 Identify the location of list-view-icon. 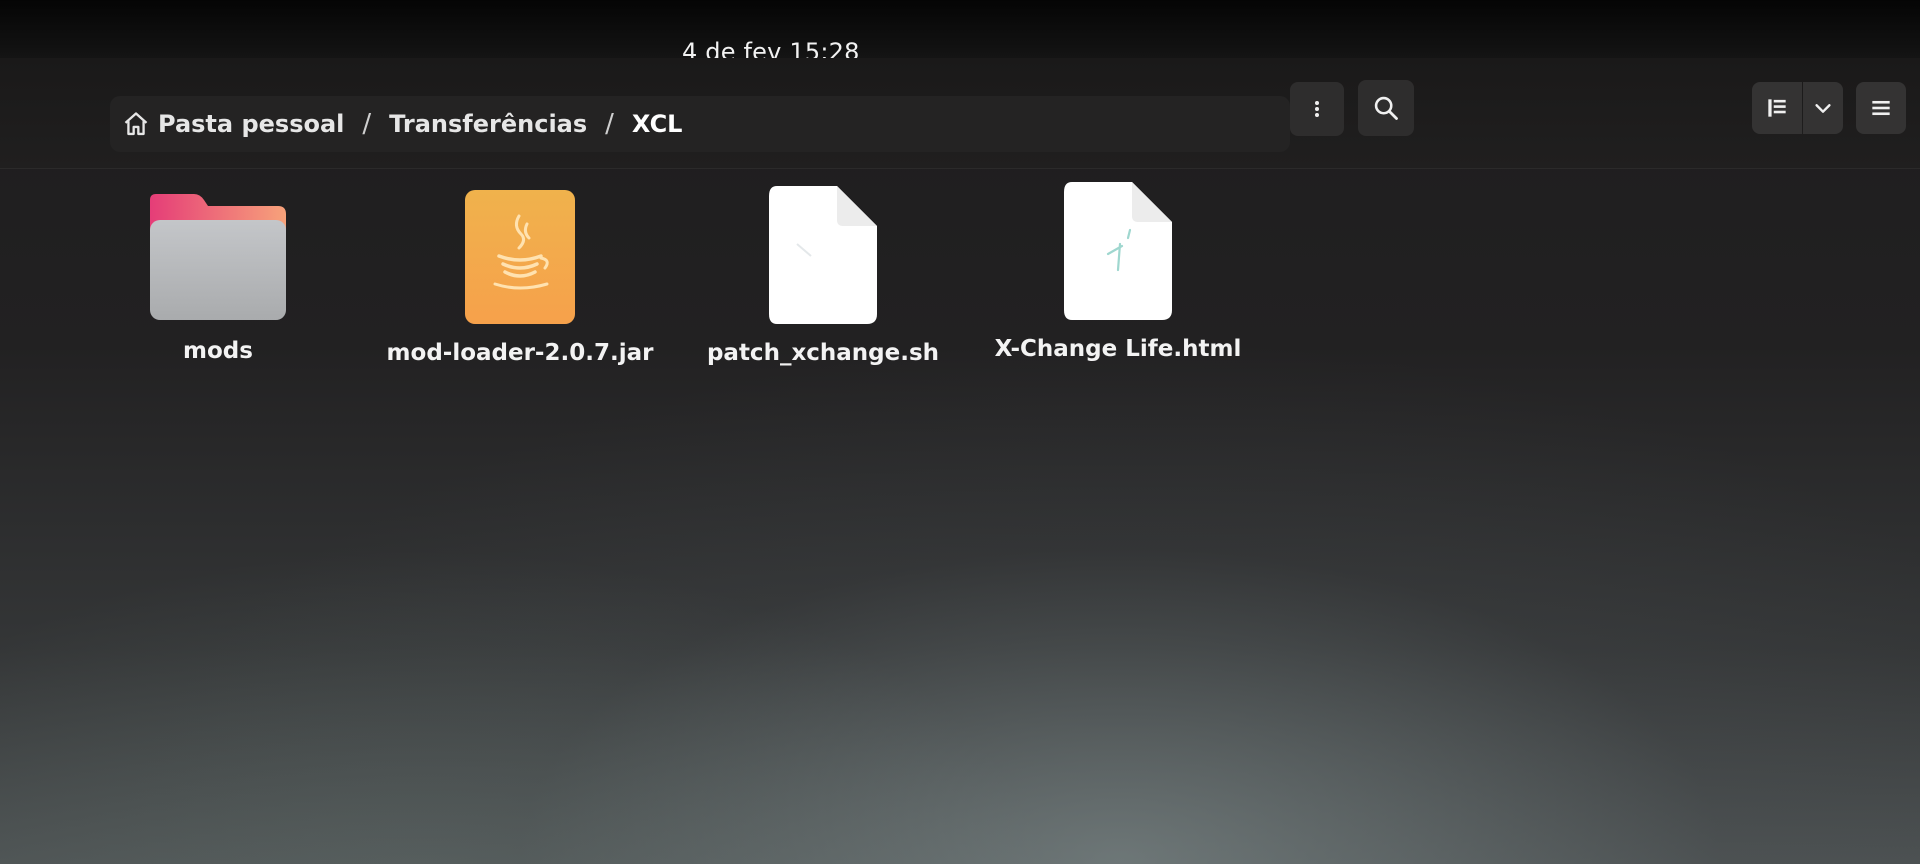
(1777, 108).